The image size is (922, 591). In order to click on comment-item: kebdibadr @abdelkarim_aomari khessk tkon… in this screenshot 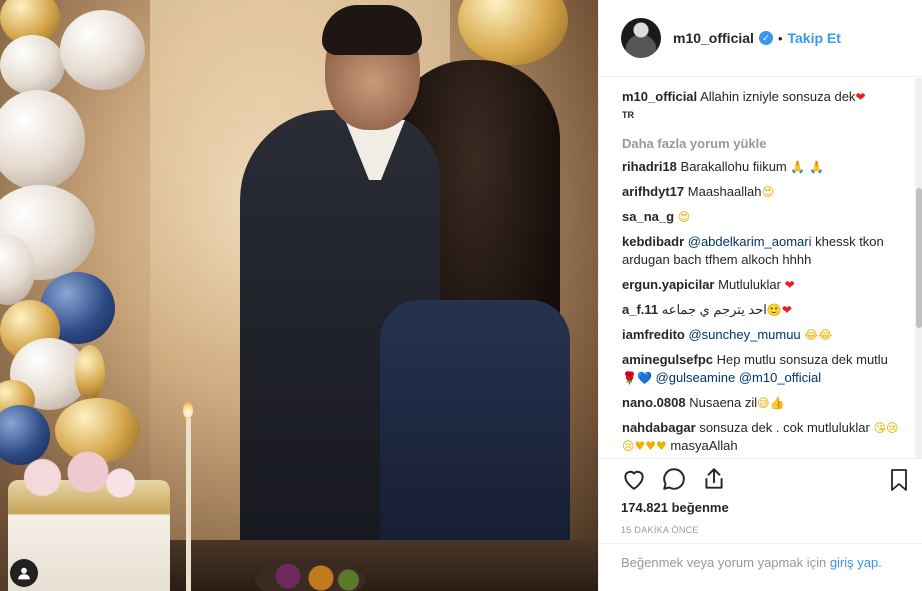, I will do `click(763, 251)`.